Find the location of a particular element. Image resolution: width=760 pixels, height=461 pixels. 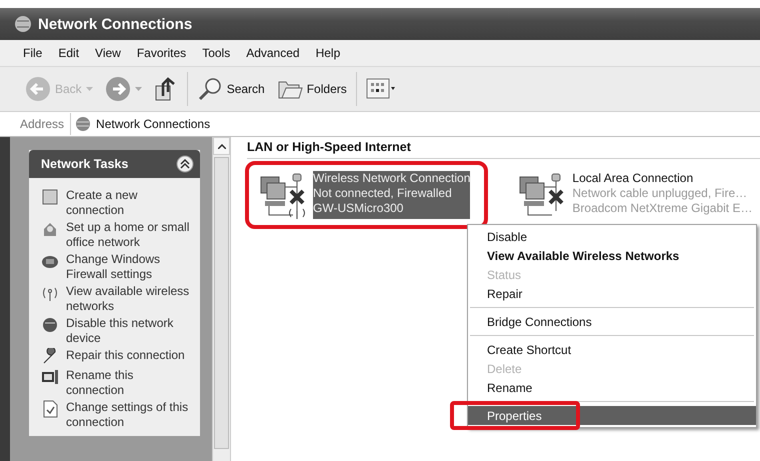

window-title: Network Connections is located at coordinates (115, 24).